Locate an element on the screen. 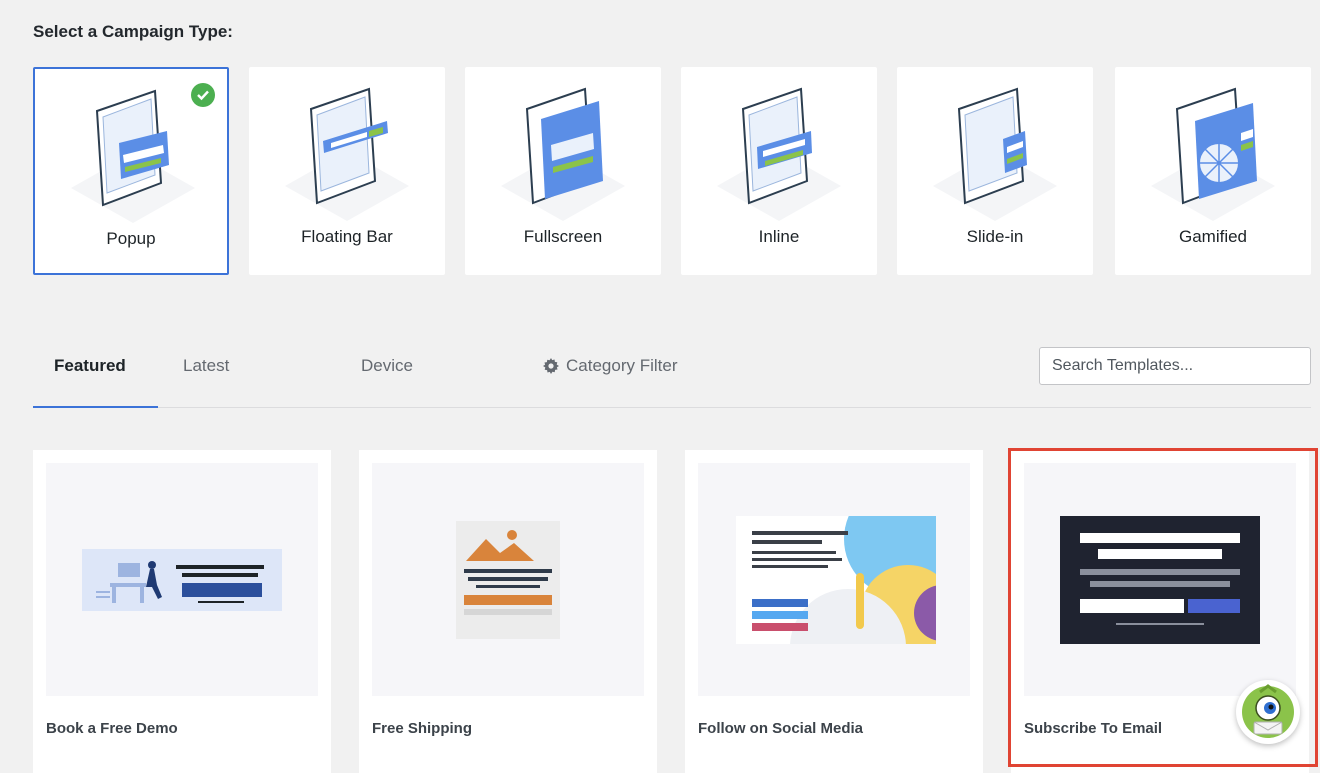  campaign-type-inline: Inline is located at coordinates (779, 171).